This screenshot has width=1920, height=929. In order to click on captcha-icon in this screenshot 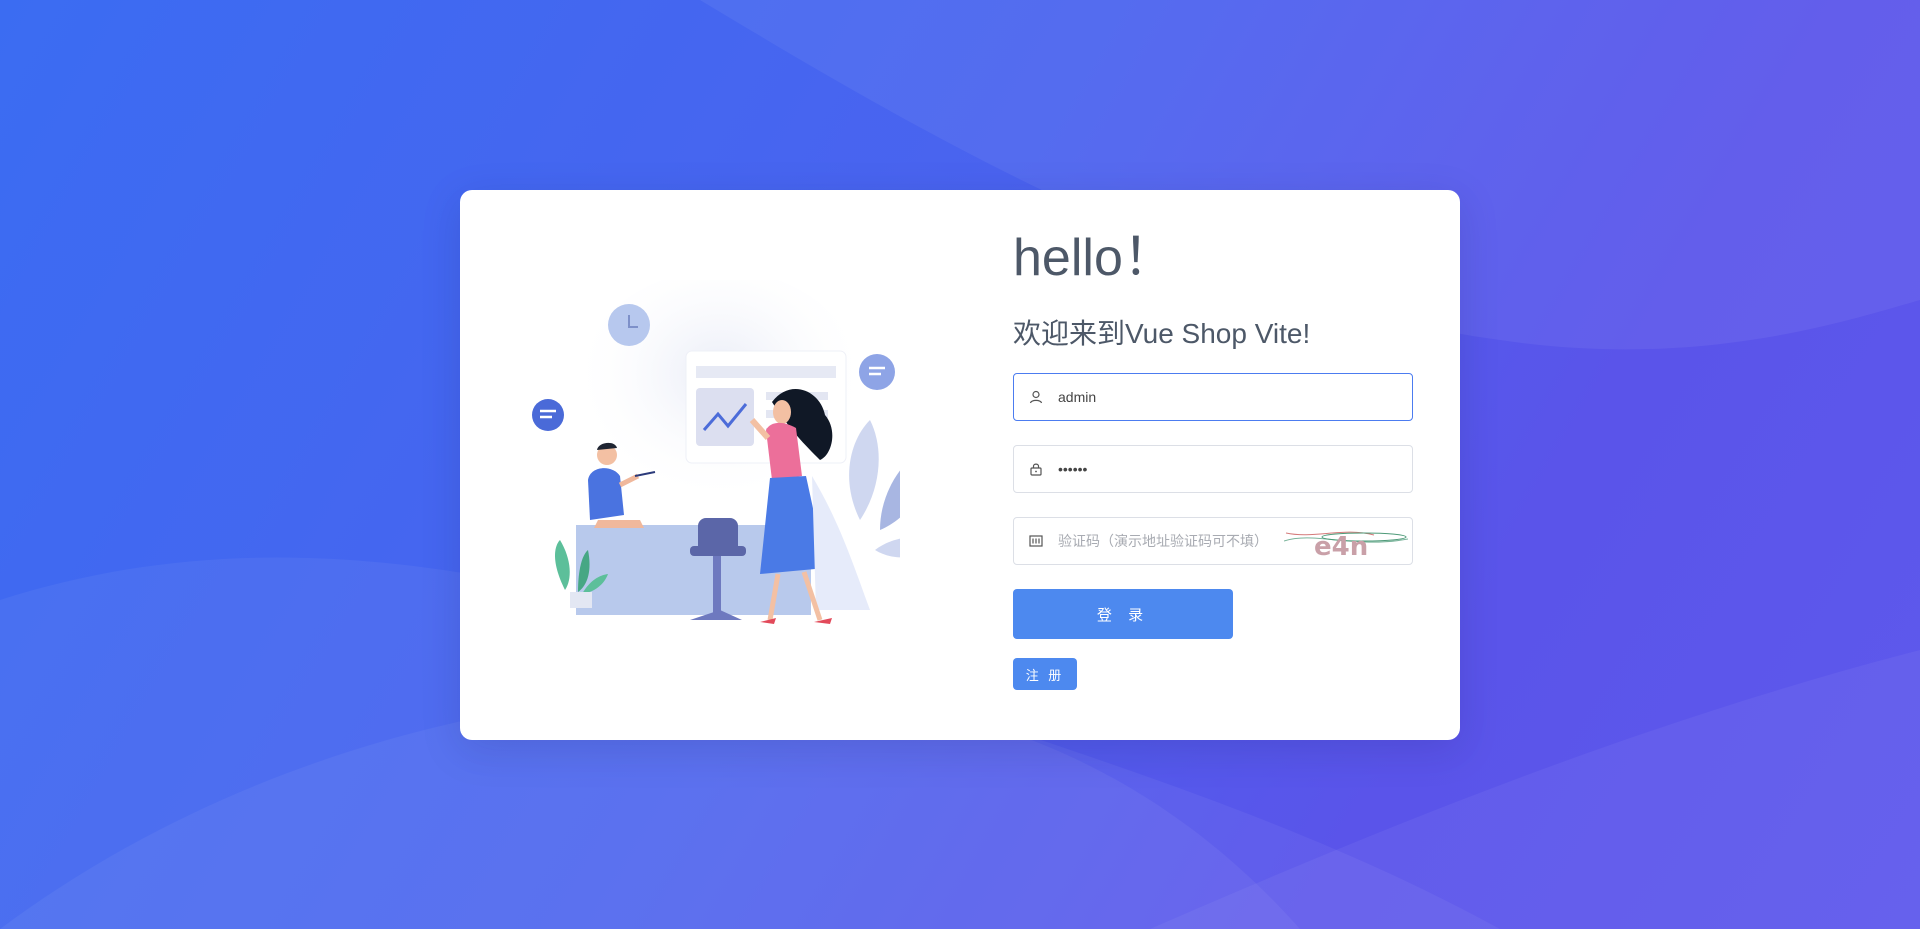, I will do `click(1036, 541)`.